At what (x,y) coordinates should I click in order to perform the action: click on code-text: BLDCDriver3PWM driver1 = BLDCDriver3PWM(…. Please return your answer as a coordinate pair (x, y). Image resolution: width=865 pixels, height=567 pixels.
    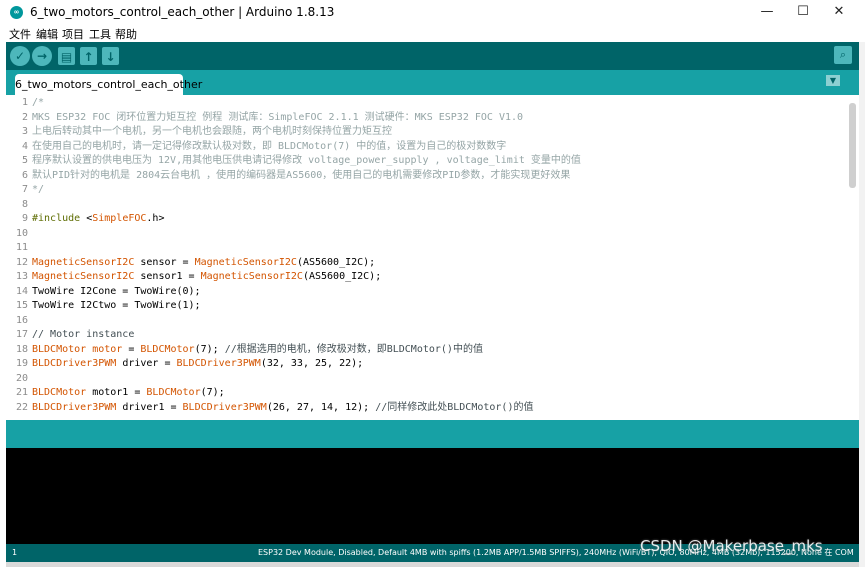
    Looking at the image, I should click on (283, 407).